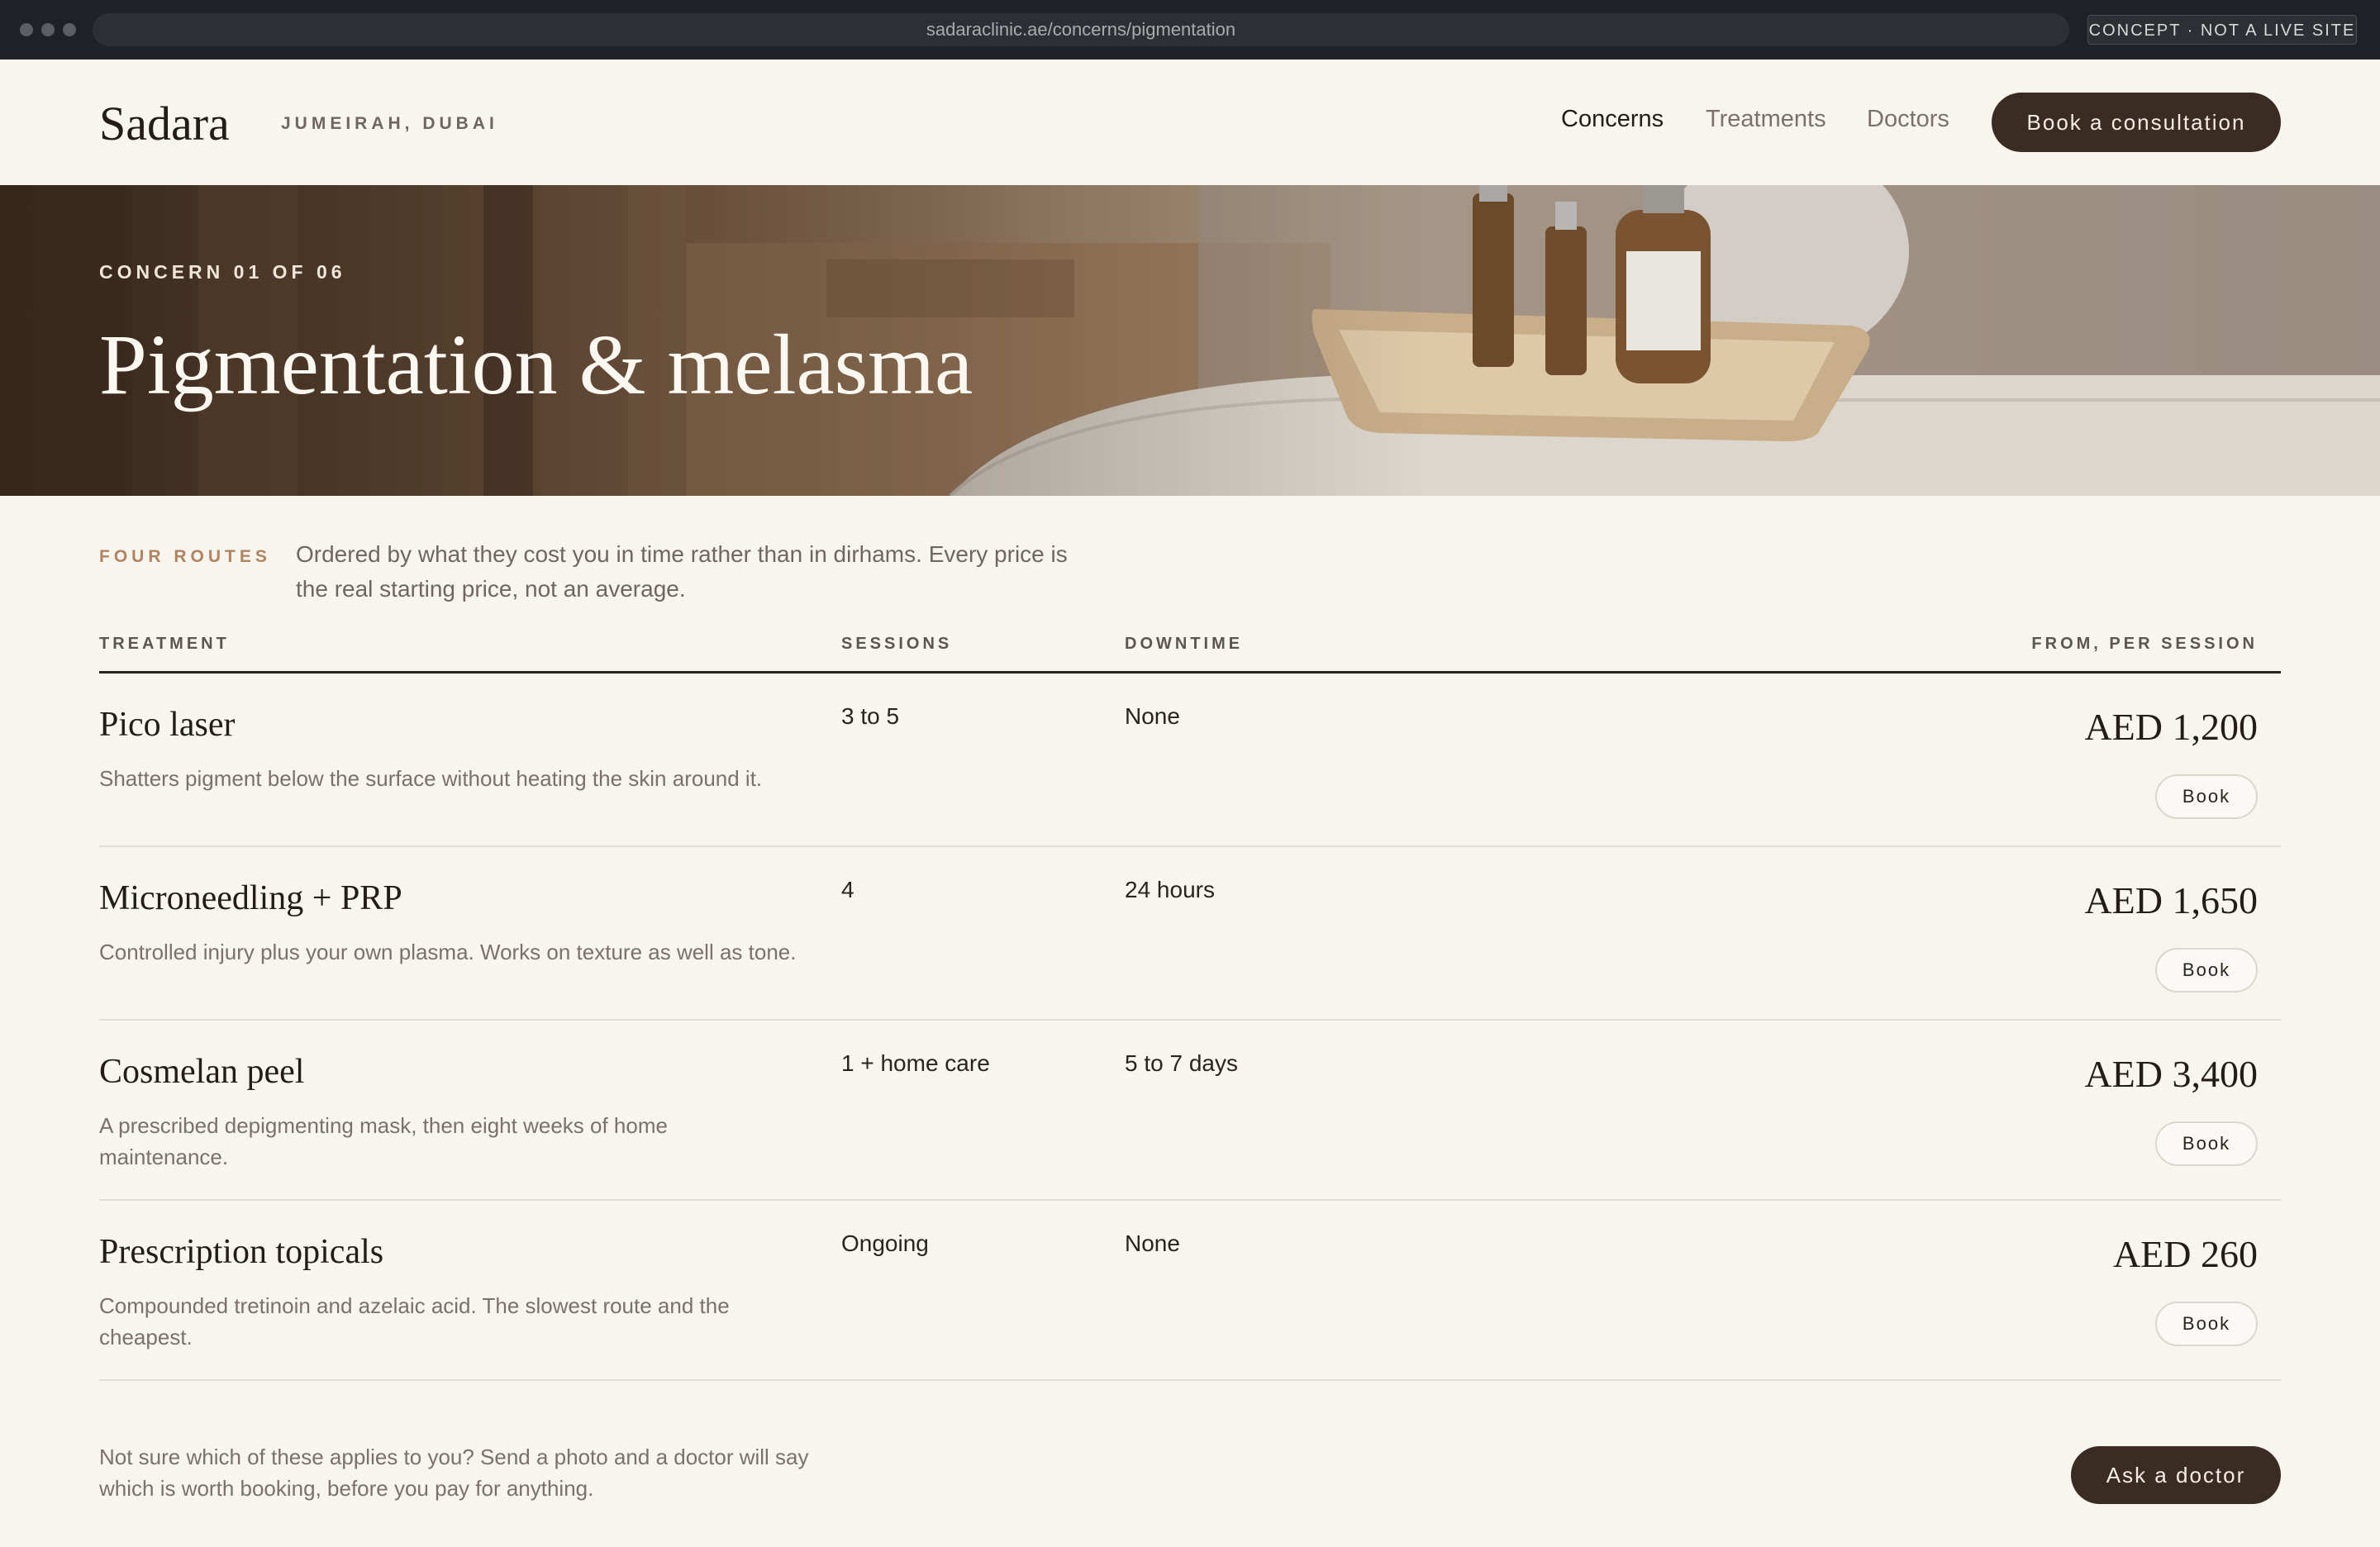  What do you see at coordinates (250, 898) in the screenshot?
I see `treatment-name: Microneedling + PRP` at bounding box center [250, 898].